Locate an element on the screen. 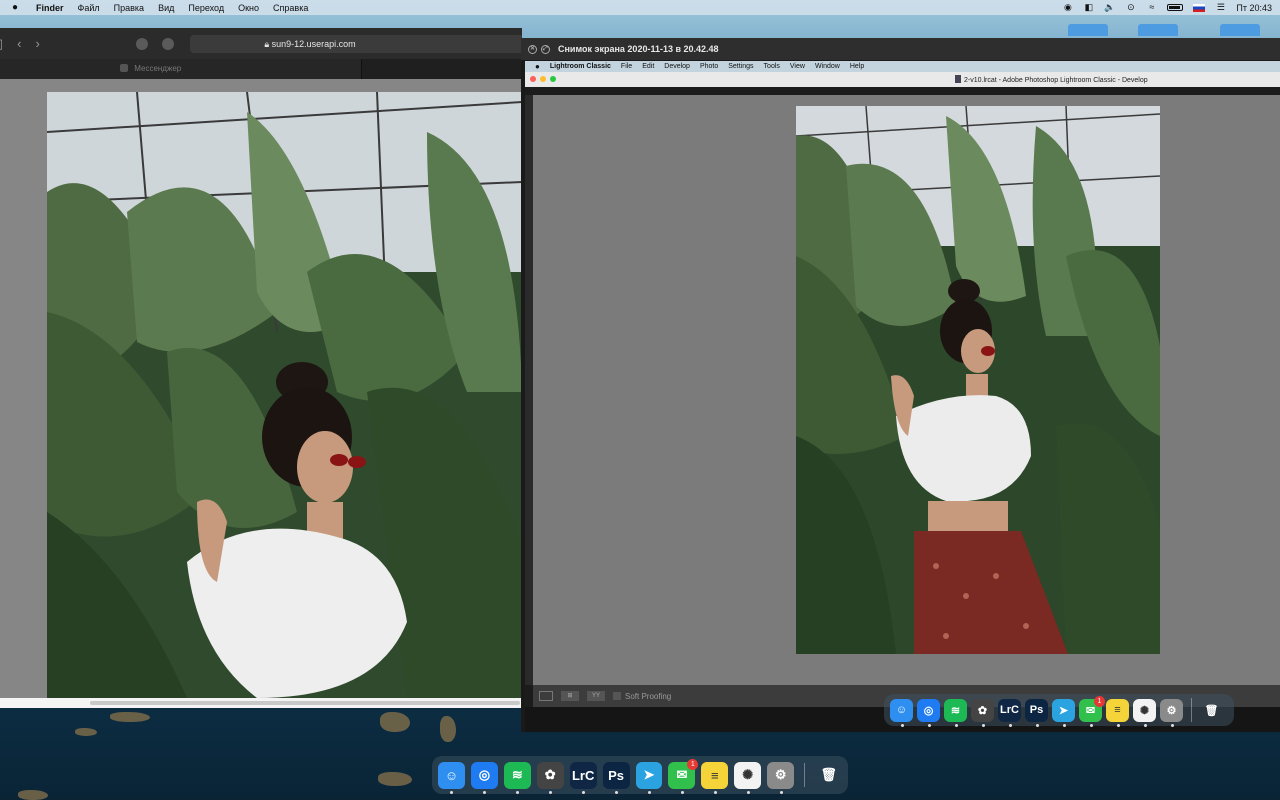 This screenshot has height=800, width=1280. document-icon is located at coordinates (958, 79).